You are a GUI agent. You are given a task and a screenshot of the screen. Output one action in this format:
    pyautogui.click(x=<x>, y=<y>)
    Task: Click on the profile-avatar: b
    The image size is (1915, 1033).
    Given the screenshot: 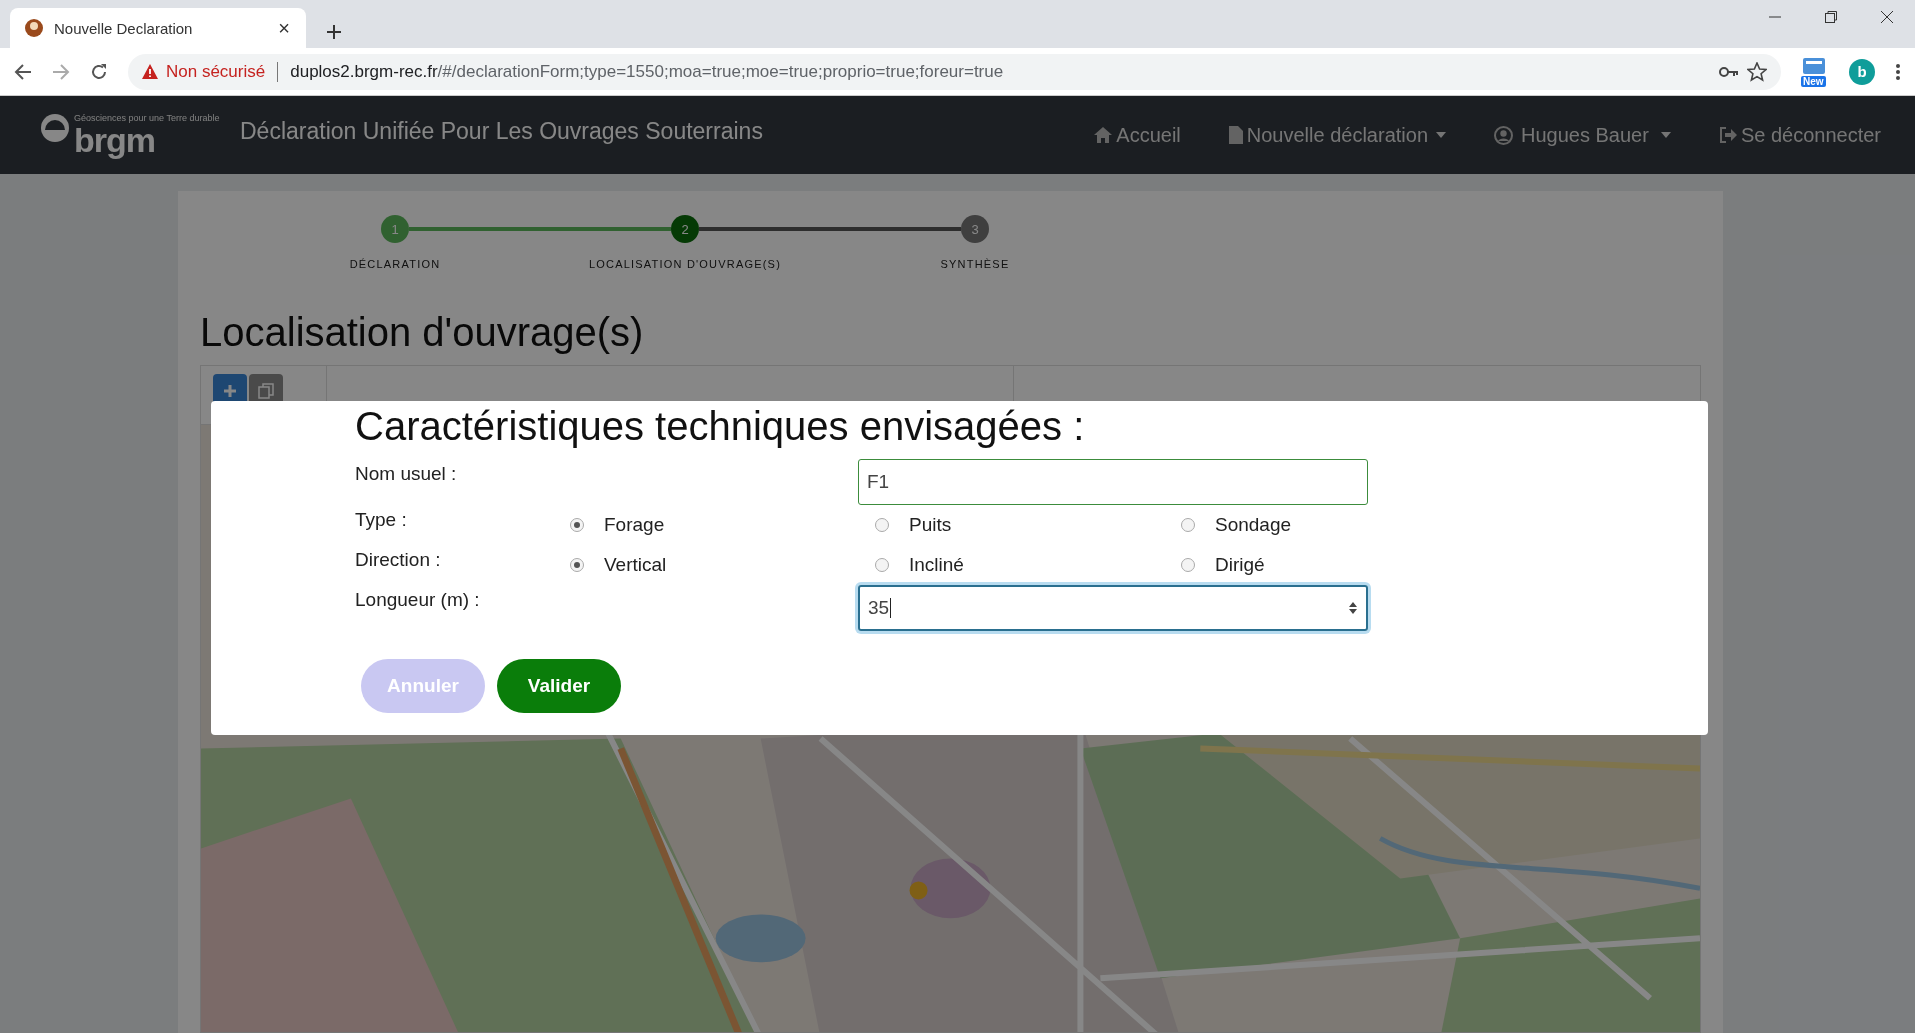 What is the action you would take?
    pyautogui.click(x=1862, y=71)
    